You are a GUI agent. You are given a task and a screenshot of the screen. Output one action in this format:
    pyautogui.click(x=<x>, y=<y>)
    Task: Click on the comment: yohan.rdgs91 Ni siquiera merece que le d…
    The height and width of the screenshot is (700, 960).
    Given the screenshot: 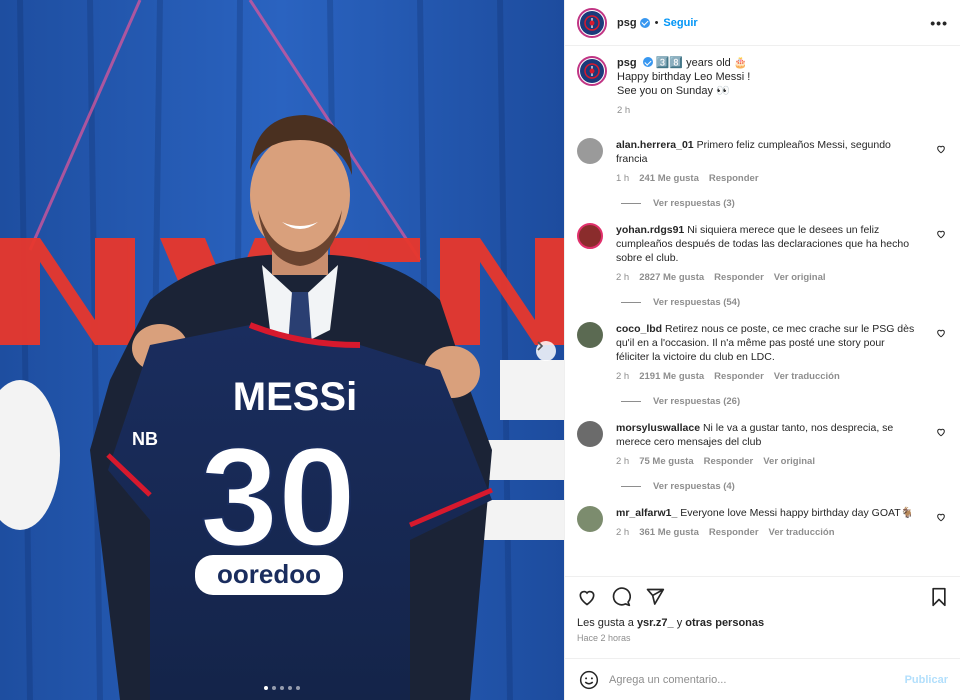 What is the action you would take?
    pyautogui.click(x=762, y=254)
    